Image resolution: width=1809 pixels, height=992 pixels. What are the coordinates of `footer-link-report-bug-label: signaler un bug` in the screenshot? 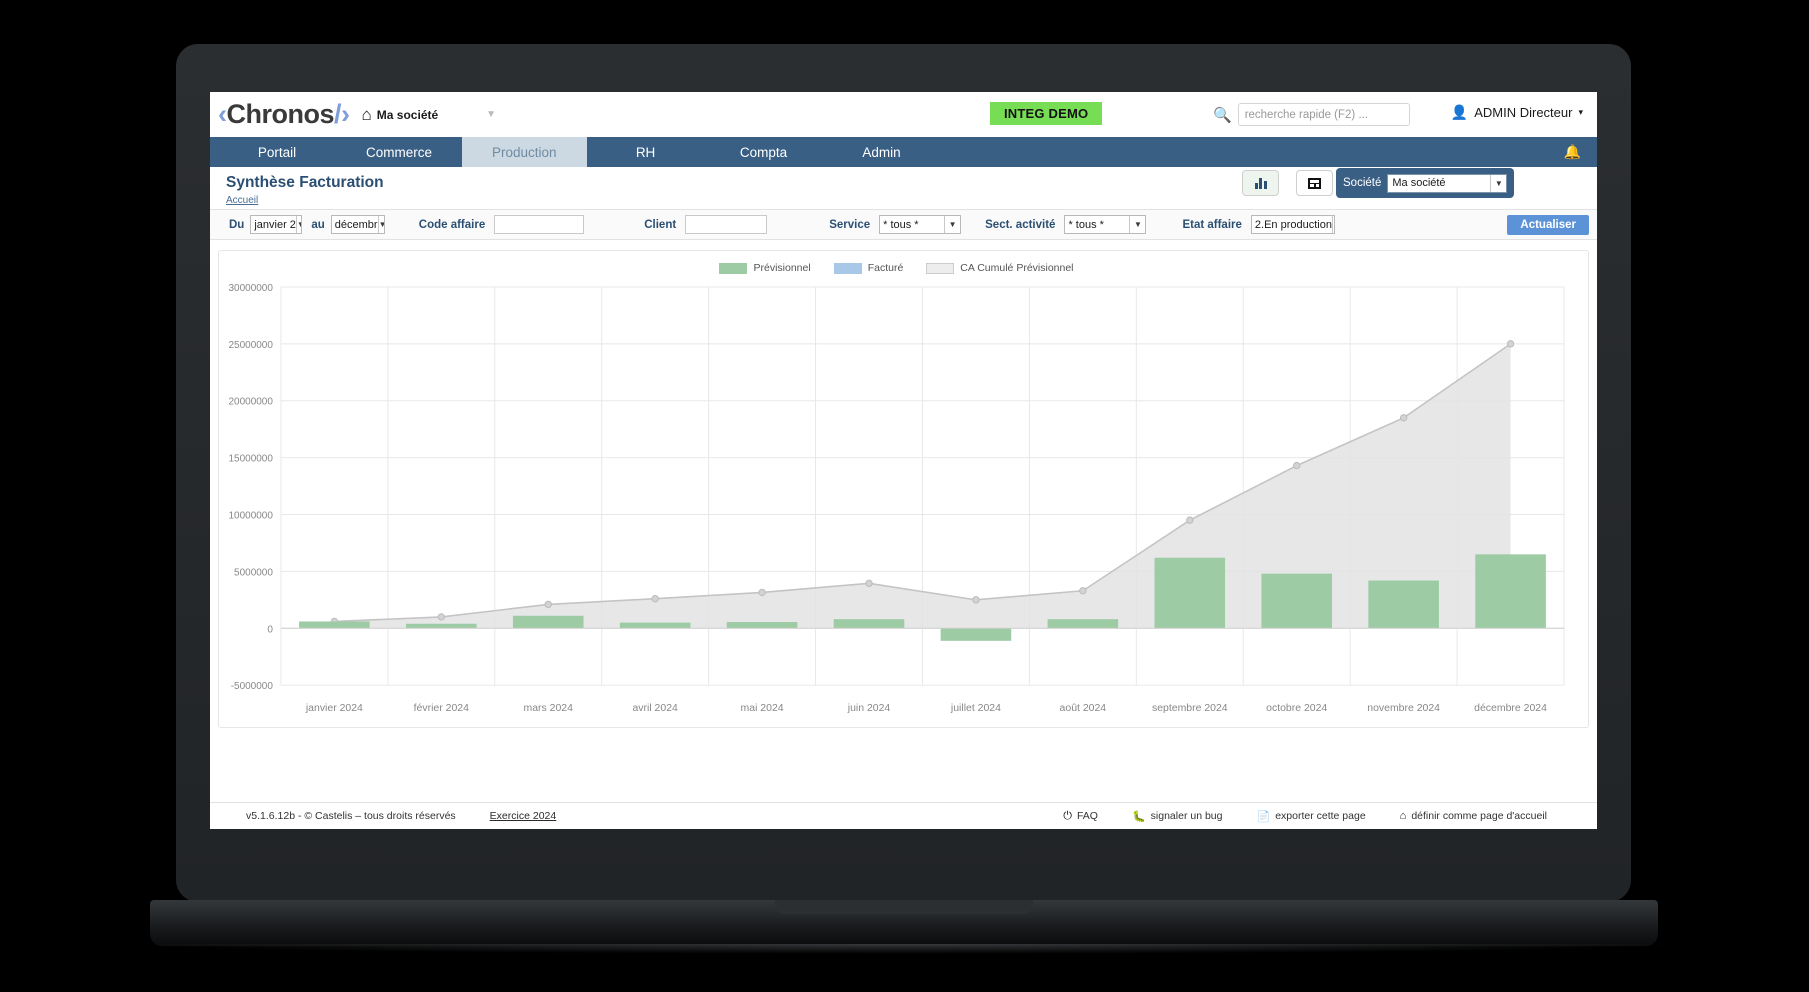 It's located at (1186, 816).